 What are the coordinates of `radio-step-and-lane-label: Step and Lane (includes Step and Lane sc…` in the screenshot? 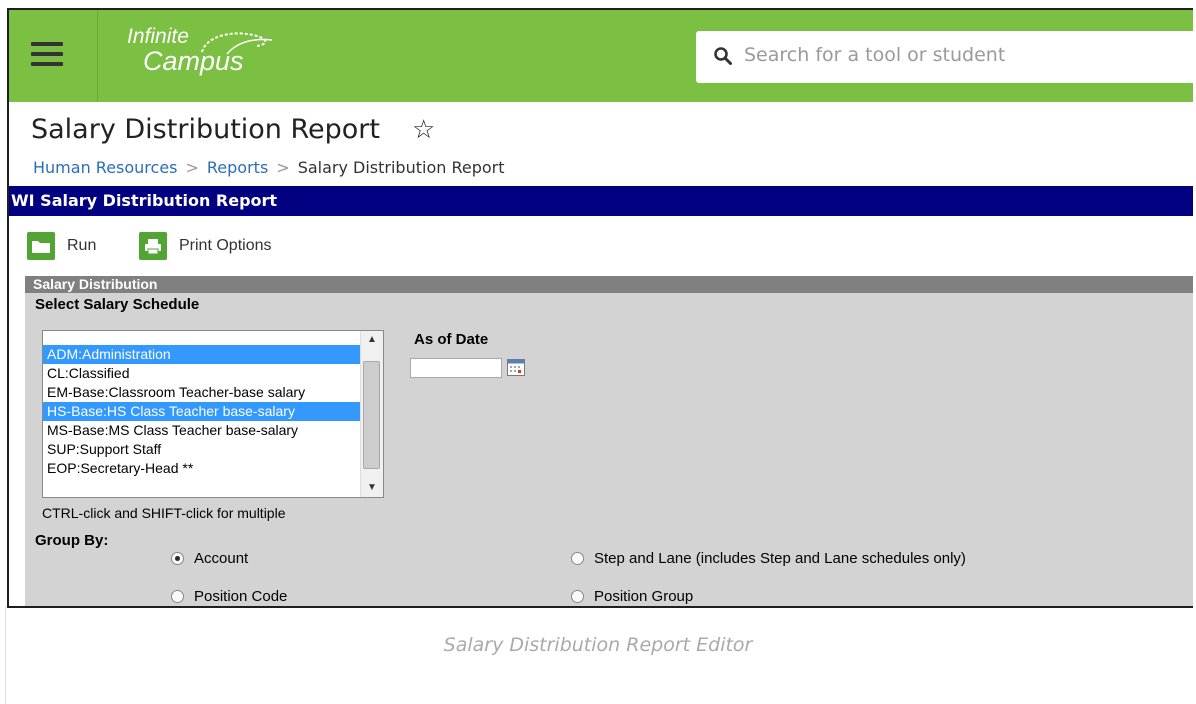 It's located at (780, 558).